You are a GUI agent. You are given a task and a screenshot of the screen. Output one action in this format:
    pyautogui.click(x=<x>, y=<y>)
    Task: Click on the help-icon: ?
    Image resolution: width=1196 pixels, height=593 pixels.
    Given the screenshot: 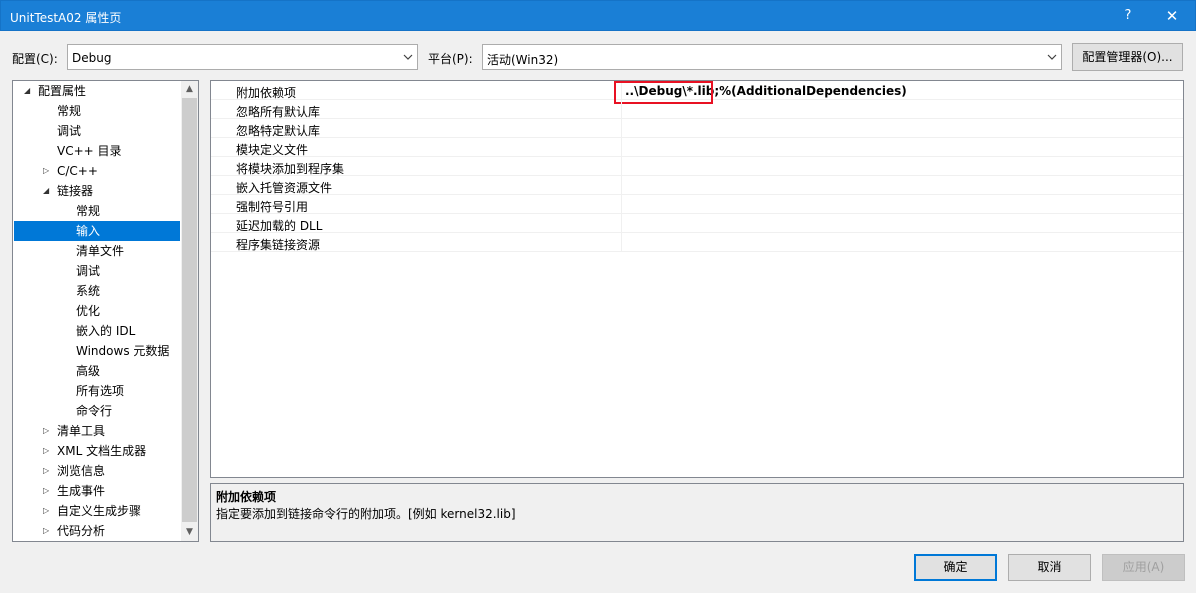 What is the action you would take?
    pyautogui.click(x=1128, y=16)
    